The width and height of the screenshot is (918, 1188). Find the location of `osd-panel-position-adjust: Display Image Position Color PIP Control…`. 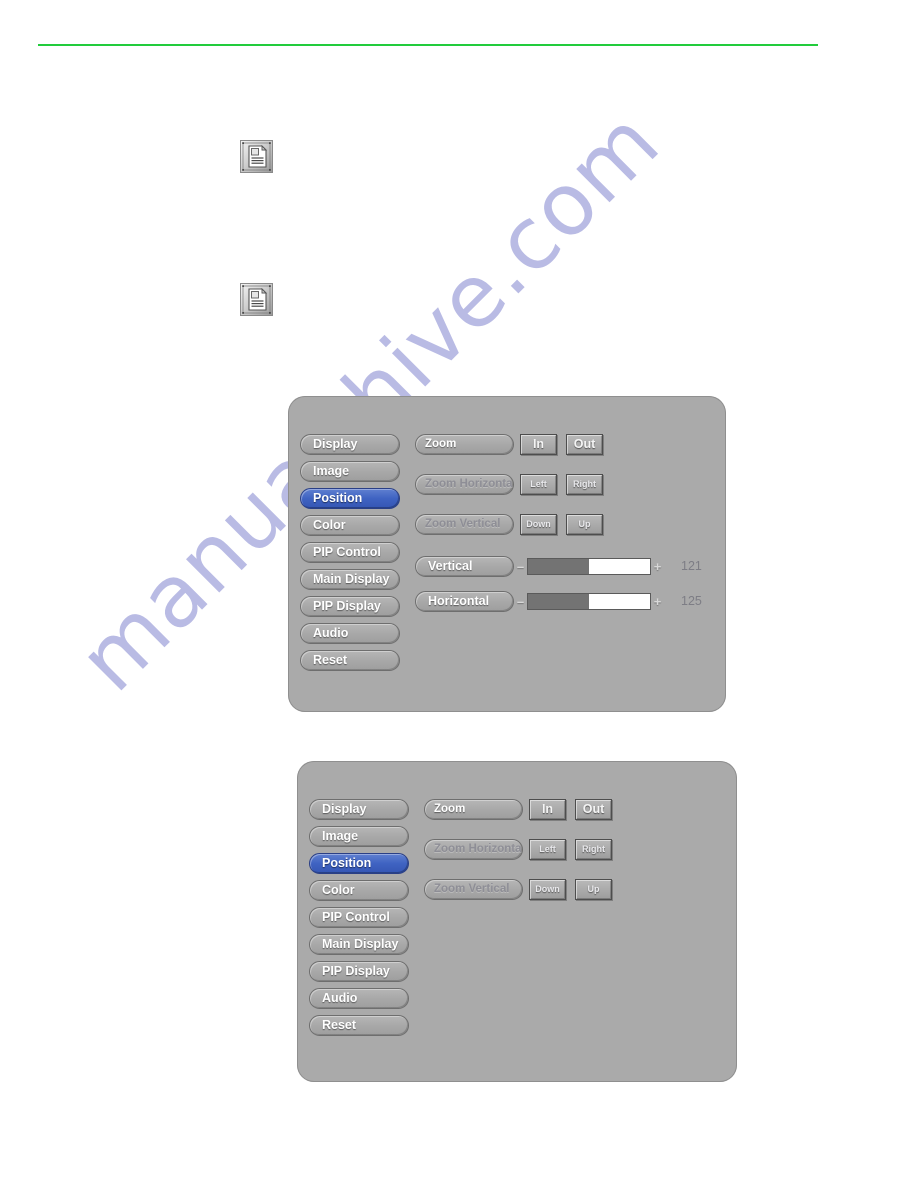

osd-panel-position-adjust: Display Image Position Color PIP Control… is located at coordinates (507, 554).